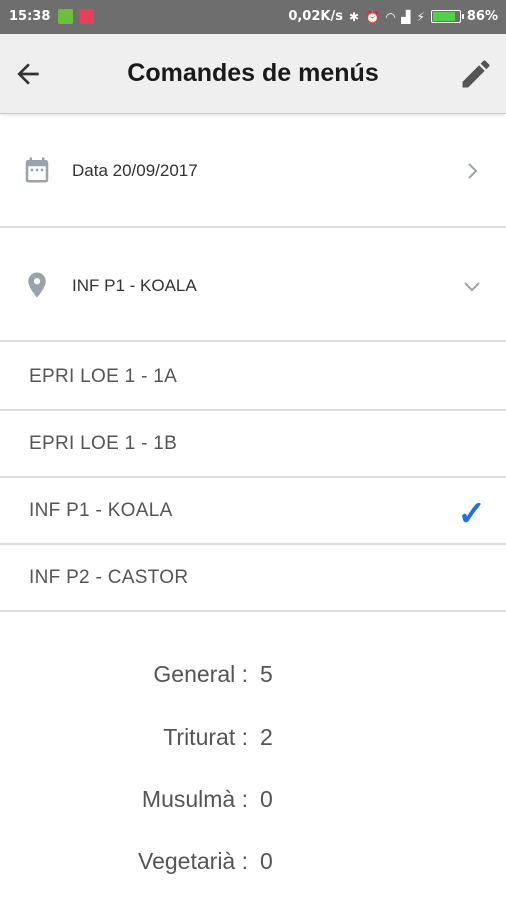  I want to click on wifi-icon: ◠, so click(390, 16).